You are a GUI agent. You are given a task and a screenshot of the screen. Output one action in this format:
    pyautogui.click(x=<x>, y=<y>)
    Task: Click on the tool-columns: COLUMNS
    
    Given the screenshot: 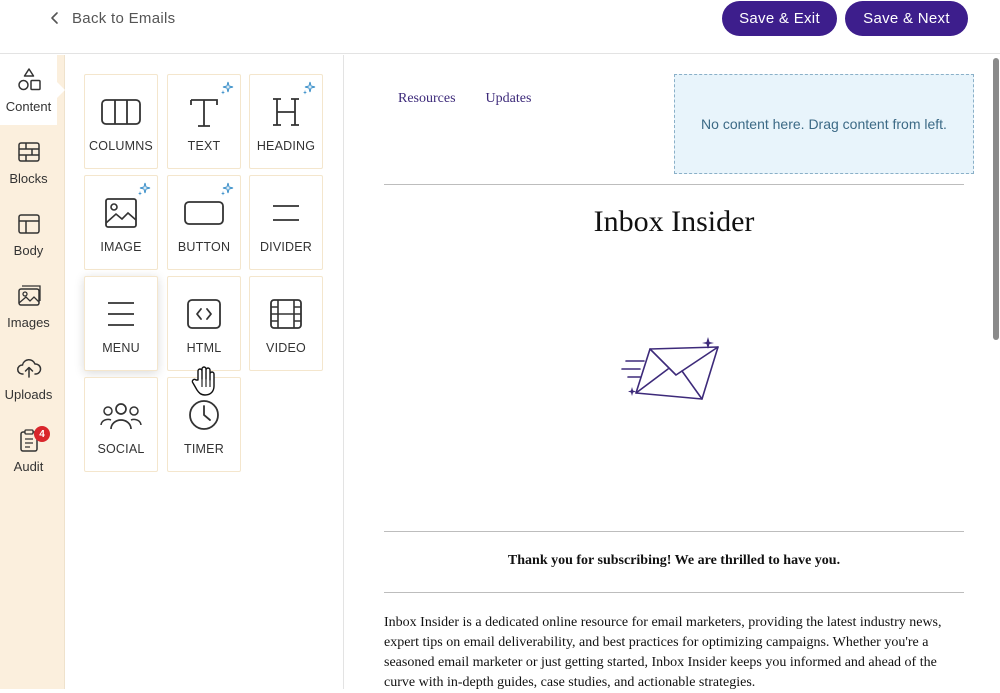 What is the action you would take?
    pyautogui.click(x=121, y=121)
    